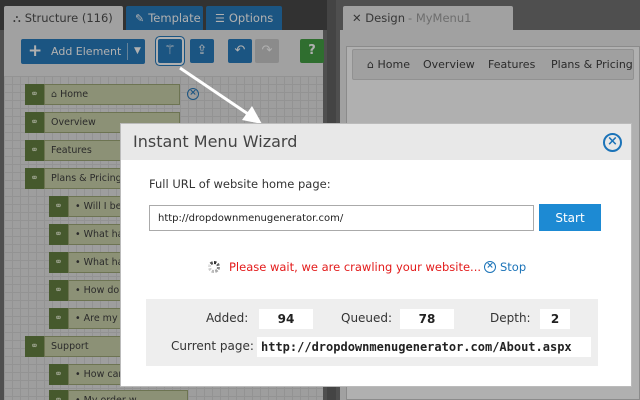 The width and height of the screenshot is (640, 400). I want to click on dialog-title: Instant Menu Wizard, so click(215, 141).